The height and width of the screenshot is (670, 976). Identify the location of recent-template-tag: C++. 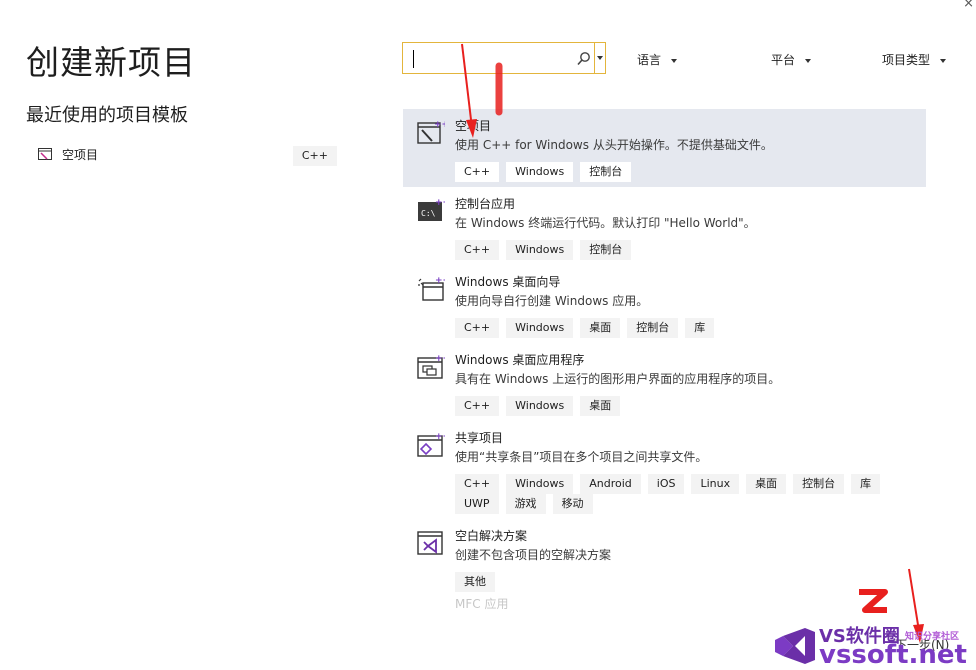
(314, 156).